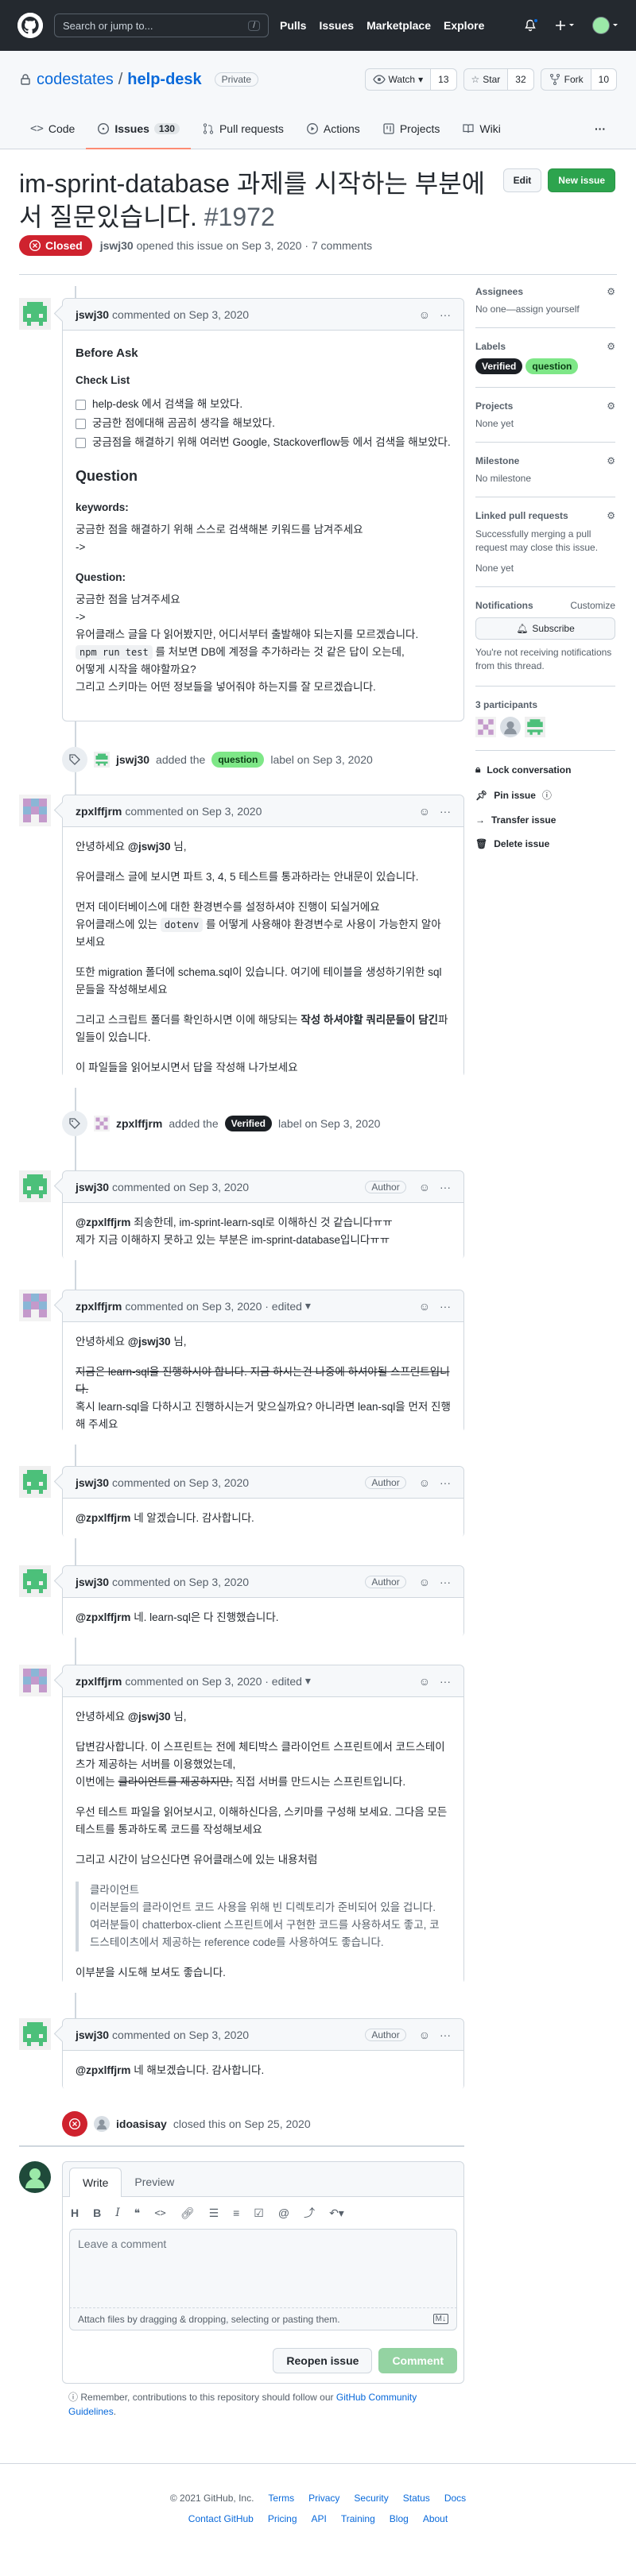 This screenshot has width=636, height=2576. What do you see at coordinates (141, 2124) in the screenshot?
I see `event-actor: idoasisay` at bounding box center [141, 2124].